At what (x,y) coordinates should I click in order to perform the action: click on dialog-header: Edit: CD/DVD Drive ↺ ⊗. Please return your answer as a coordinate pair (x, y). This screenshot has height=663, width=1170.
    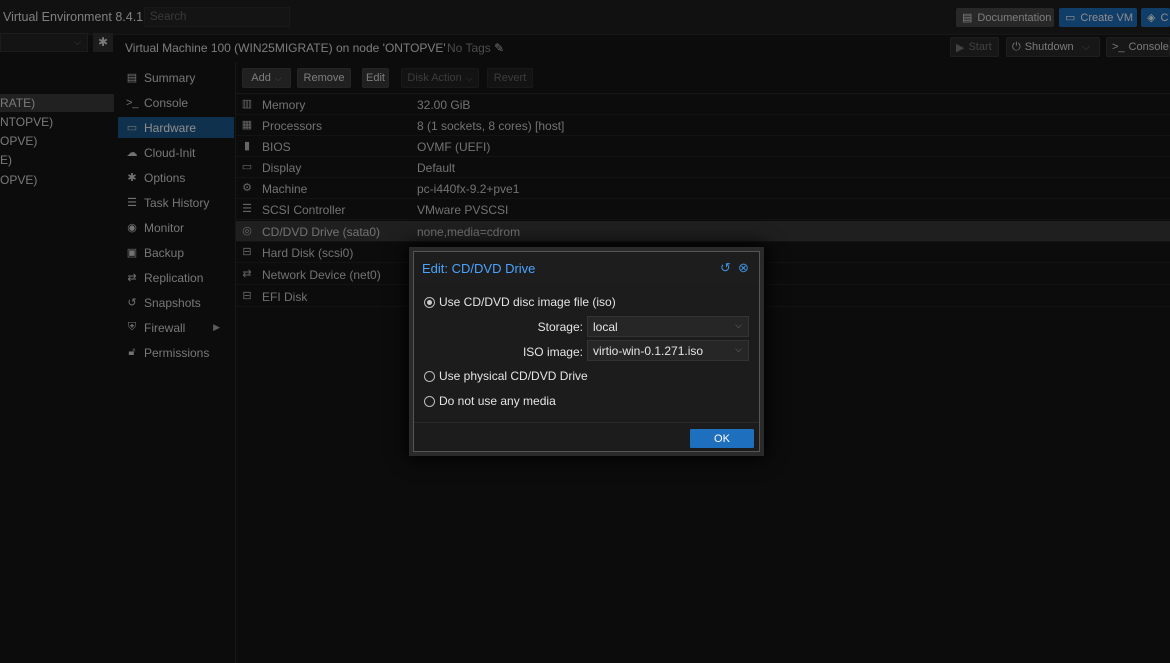
    Looking at the image, I should click on (586, 267).